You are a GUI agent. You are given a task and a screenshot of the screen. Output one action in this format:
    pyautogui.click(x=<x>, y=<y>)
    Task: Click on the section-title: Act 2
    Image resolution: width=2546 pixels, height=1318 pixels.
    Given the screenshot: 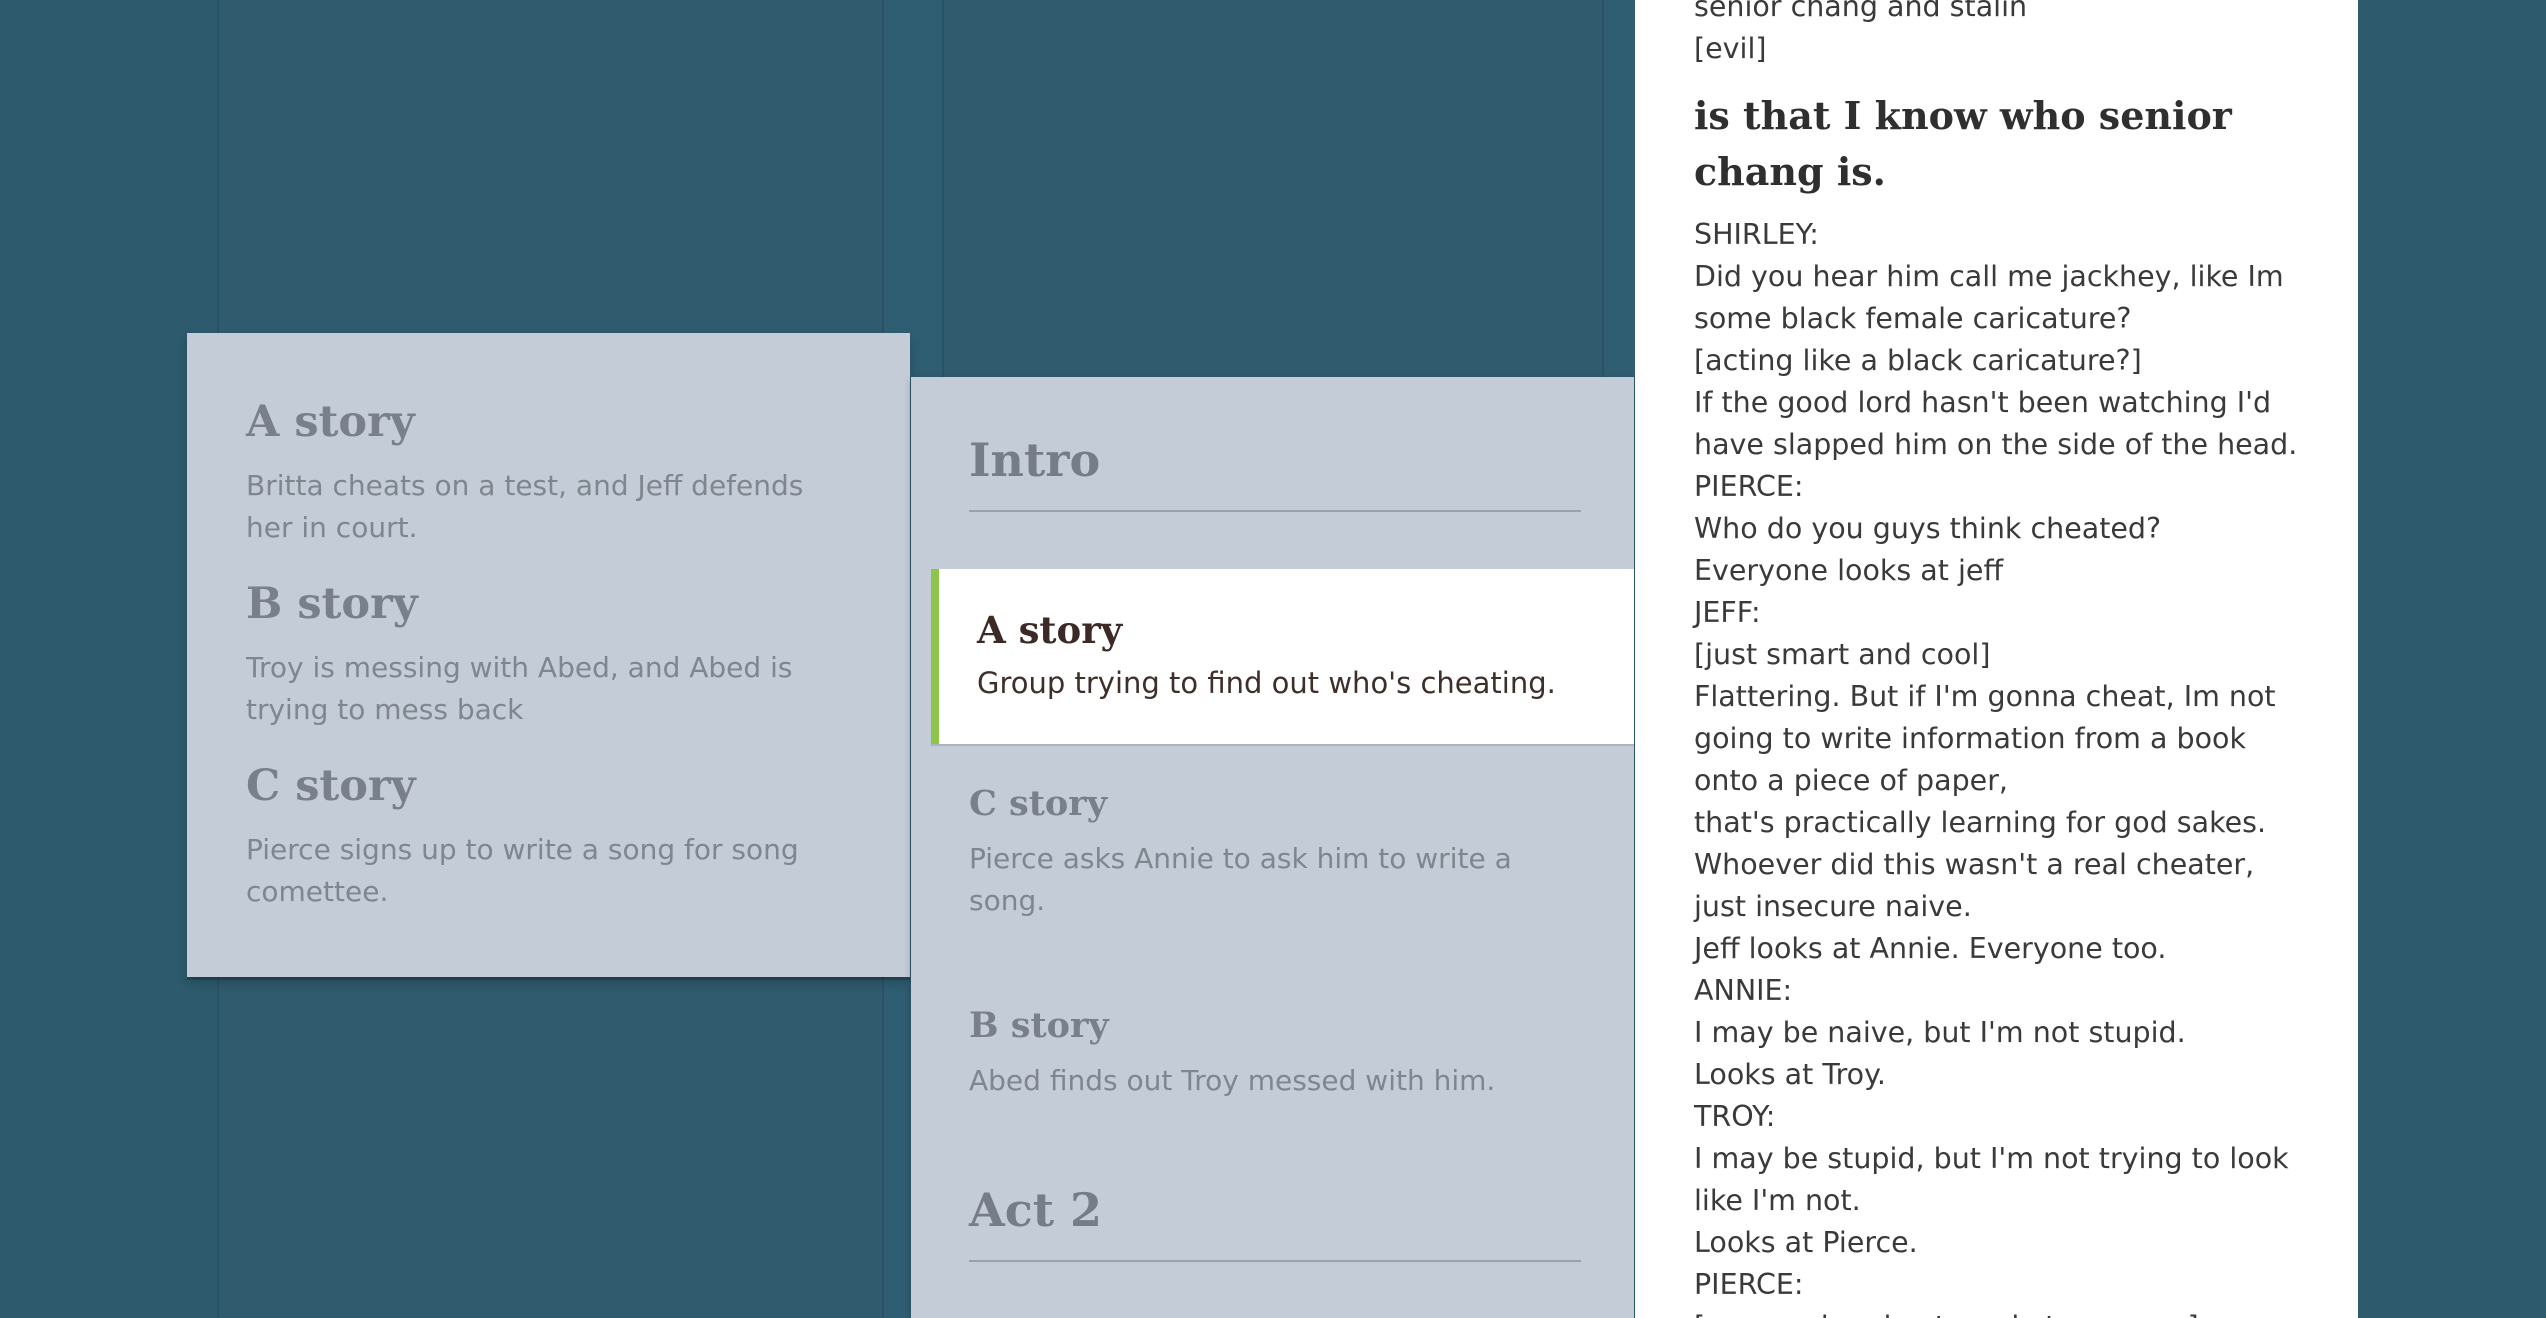 What is the action you would take?
    pyautogui.click(x=1035, y=1210)
    